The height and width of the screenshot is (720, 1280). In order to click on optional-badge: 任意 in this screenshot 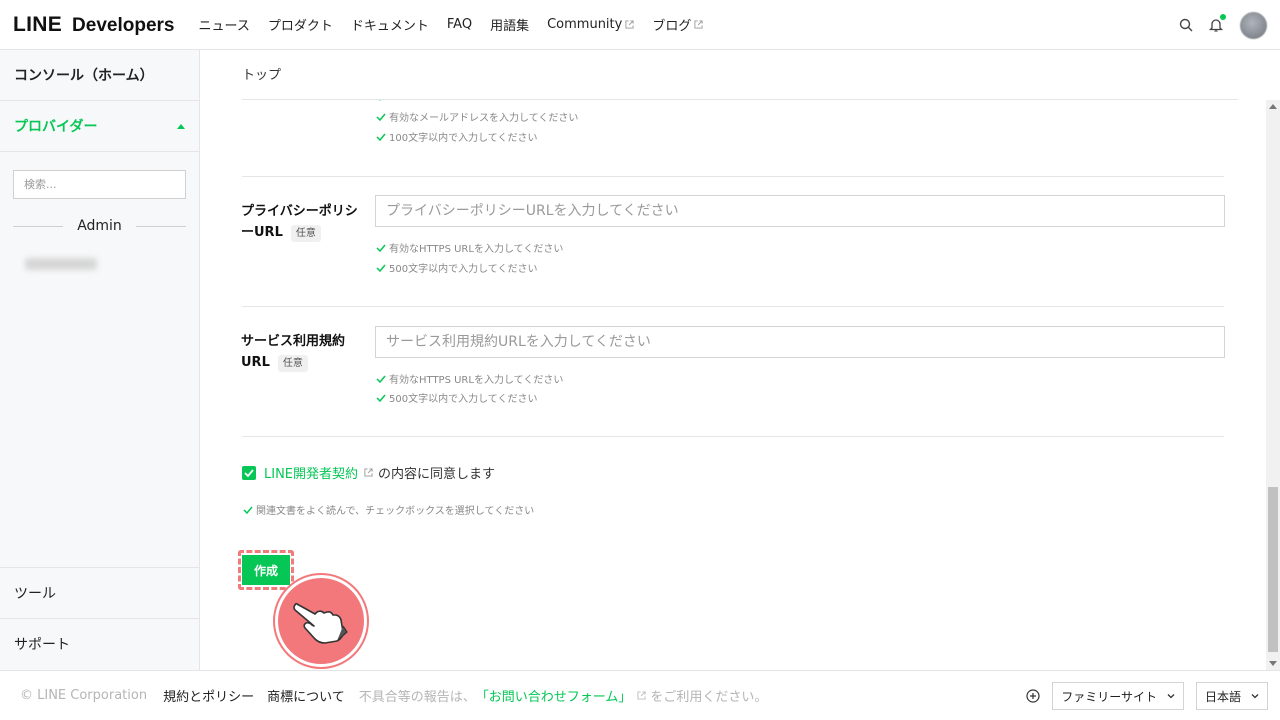, I will do `click(305, 233)`.